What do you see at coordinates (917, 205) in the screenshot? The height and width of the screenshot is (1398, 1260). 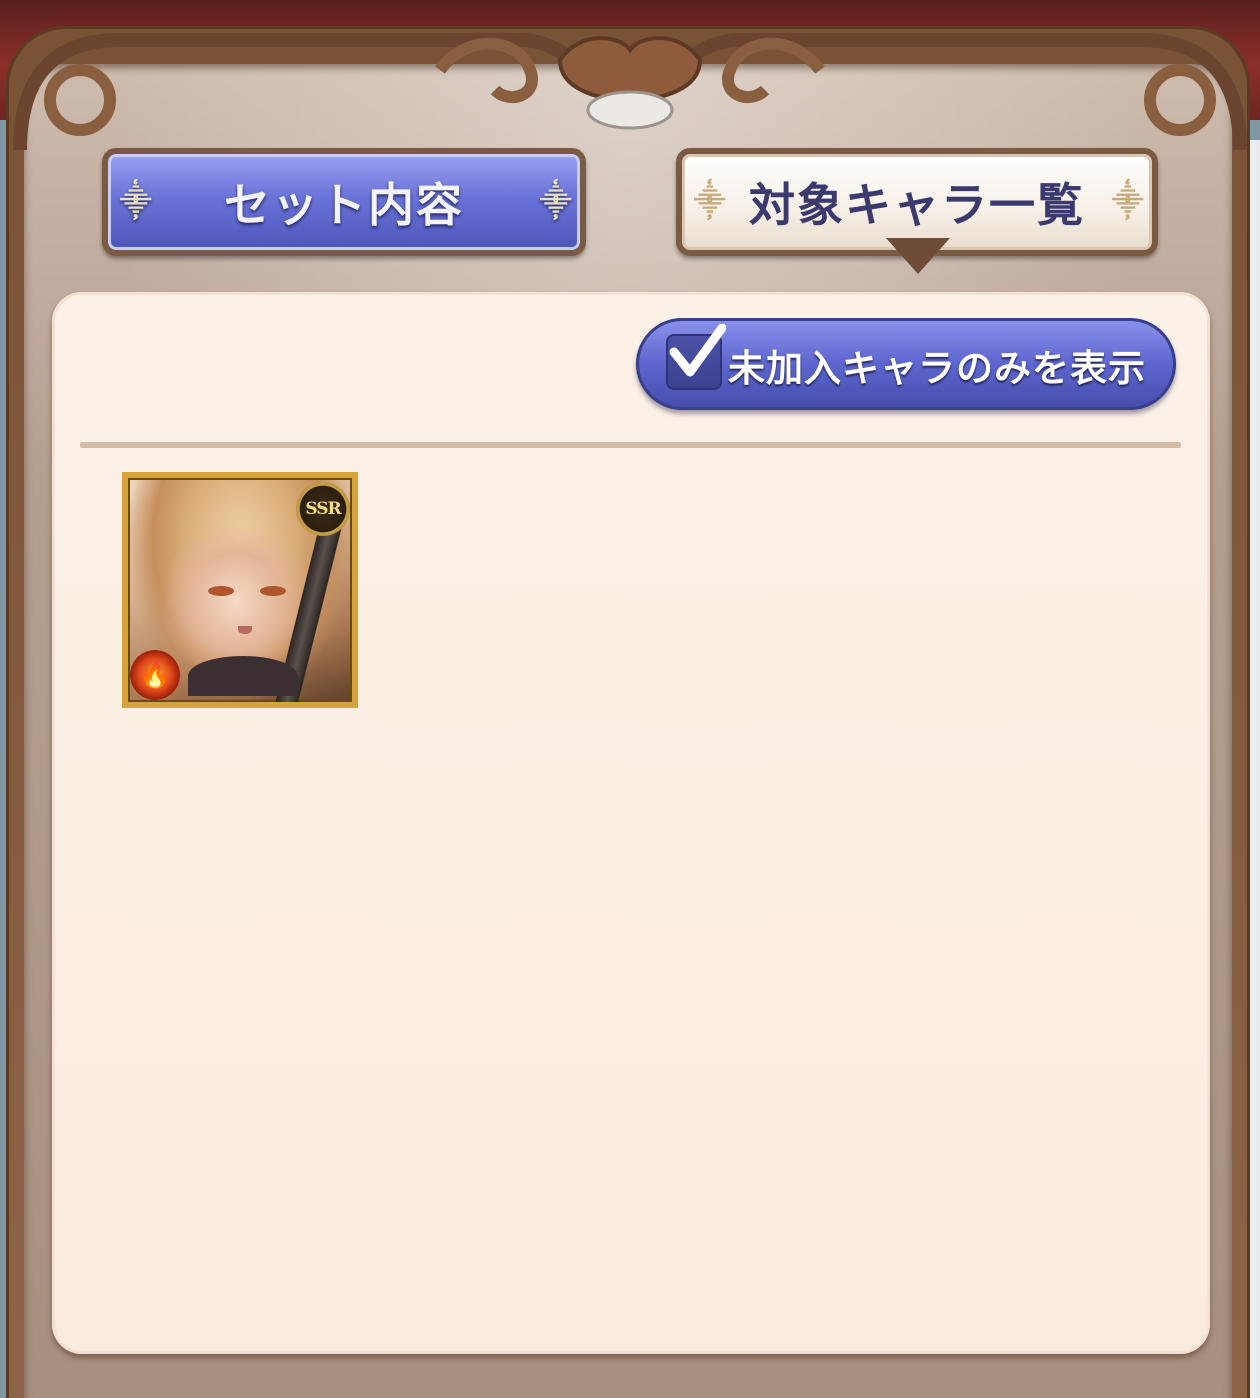 I see `tab-target-characters-label: 対象キャラ一覧` at bounding box center [917, 205].